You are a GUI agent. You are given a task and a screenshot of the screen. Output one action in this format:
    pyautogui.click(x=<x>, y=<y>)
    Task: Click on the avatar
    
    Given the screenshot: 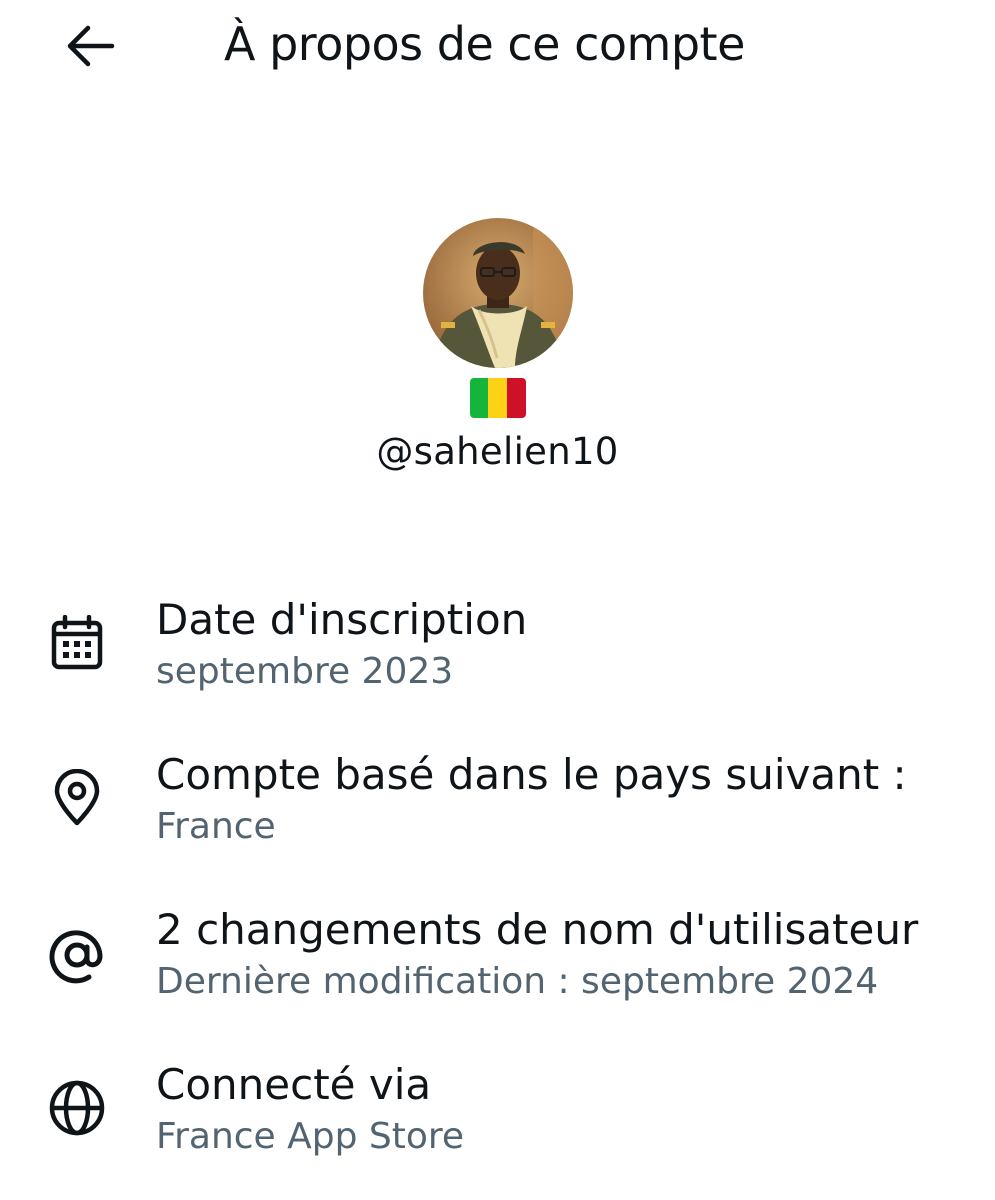 What is the action you would take?
    pyautogui.click(x=497, y=293)
    